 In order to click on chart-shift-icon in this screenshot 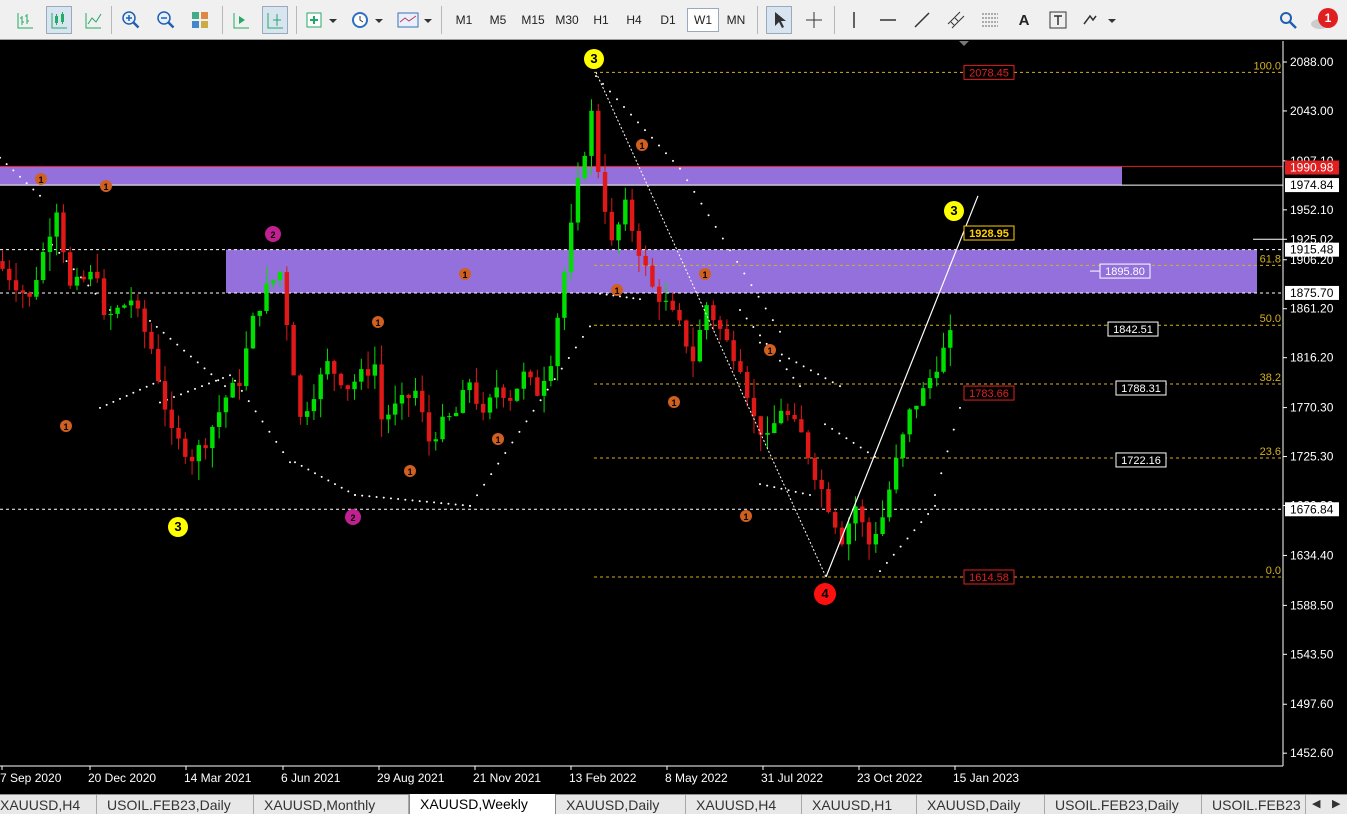, I will do `click(275, 20)`.